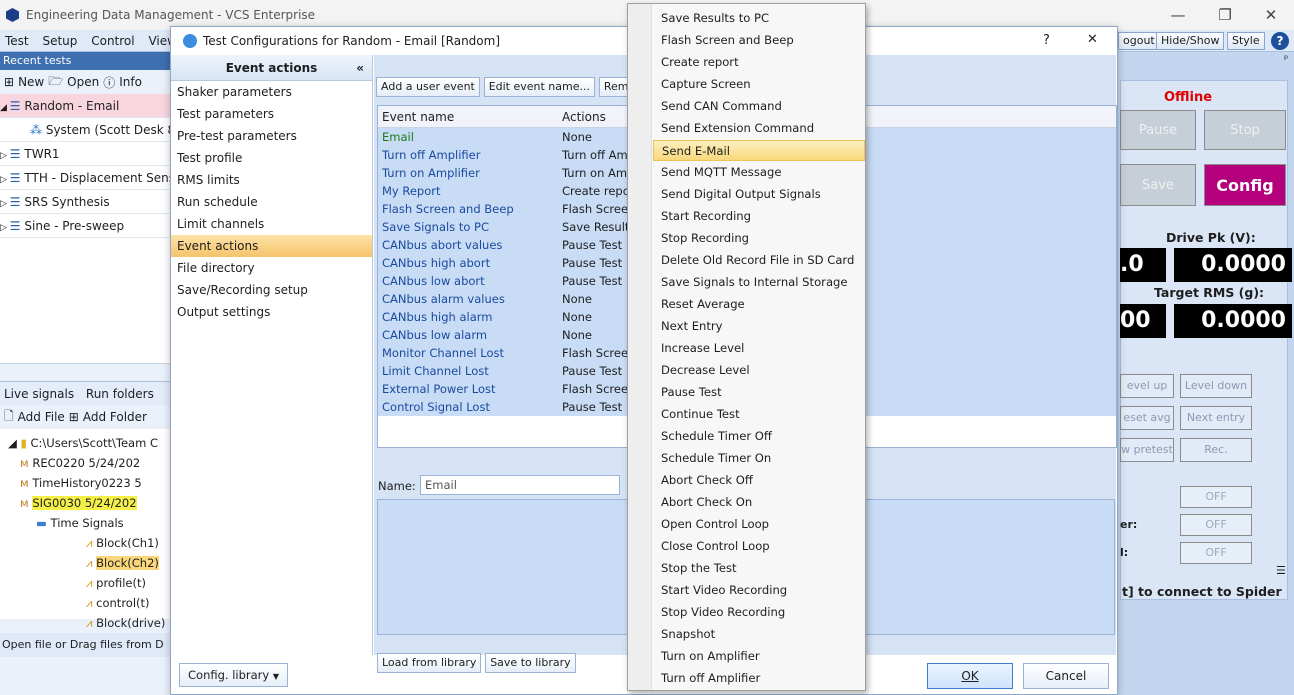 Image resolution: width=1294 pixels, height=695 pixels. What do you see at coordinates (1147, 450) in the screenshot?
I see `pretest-button: w pretest` at bounding box center [1147, 450].